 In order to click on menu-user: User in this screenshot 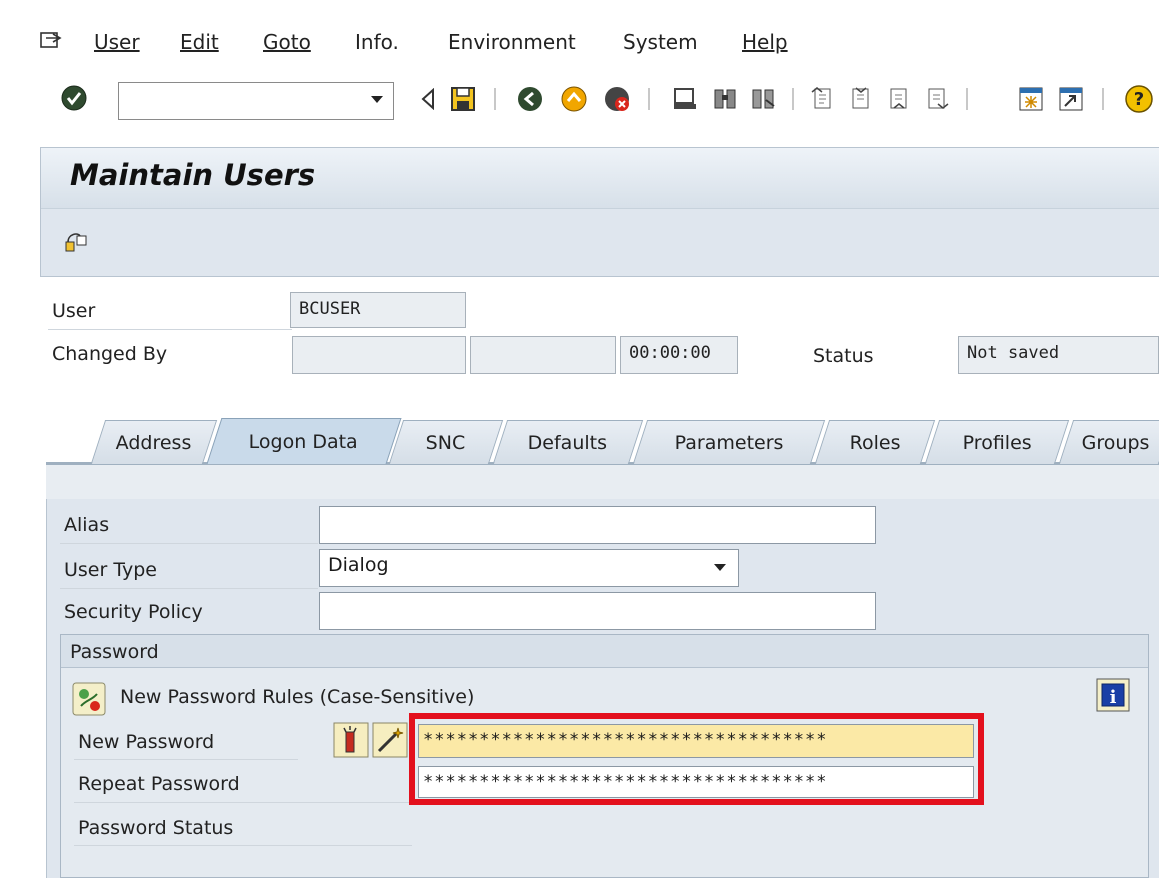, I will do `click(117, 42)`.